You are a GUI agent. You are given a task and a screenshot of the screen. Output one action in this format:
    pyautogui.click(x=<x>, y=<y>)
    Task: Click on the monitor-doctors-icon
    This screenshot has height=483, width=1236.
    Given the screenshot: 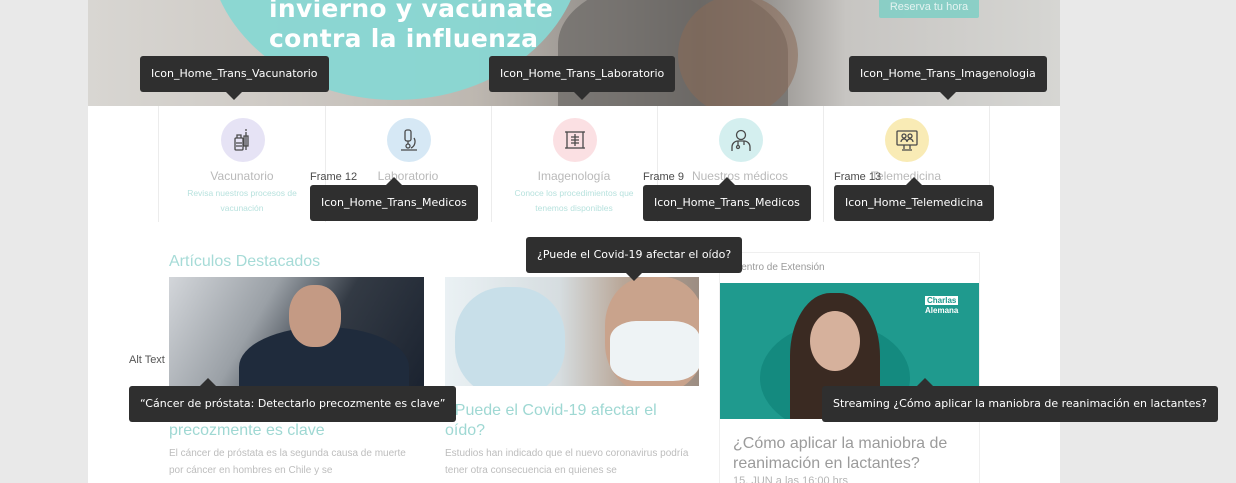 What is the action you would take?
    pyautogui.click(x=907, y=140)
    